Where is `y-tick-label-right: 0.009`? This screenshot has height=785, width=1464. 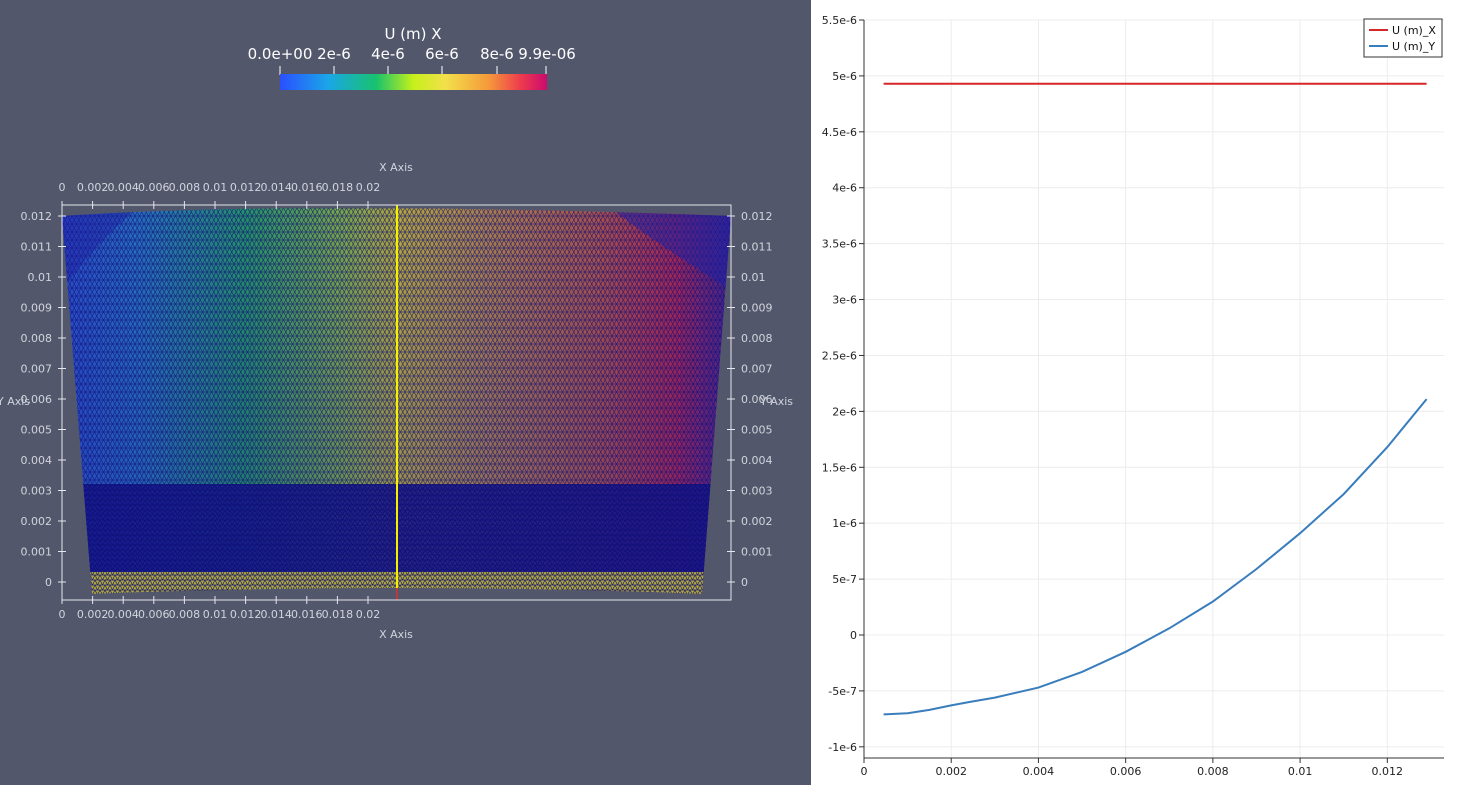
y-tick-label-right: 0.009 is located at coordinates (757, 308).